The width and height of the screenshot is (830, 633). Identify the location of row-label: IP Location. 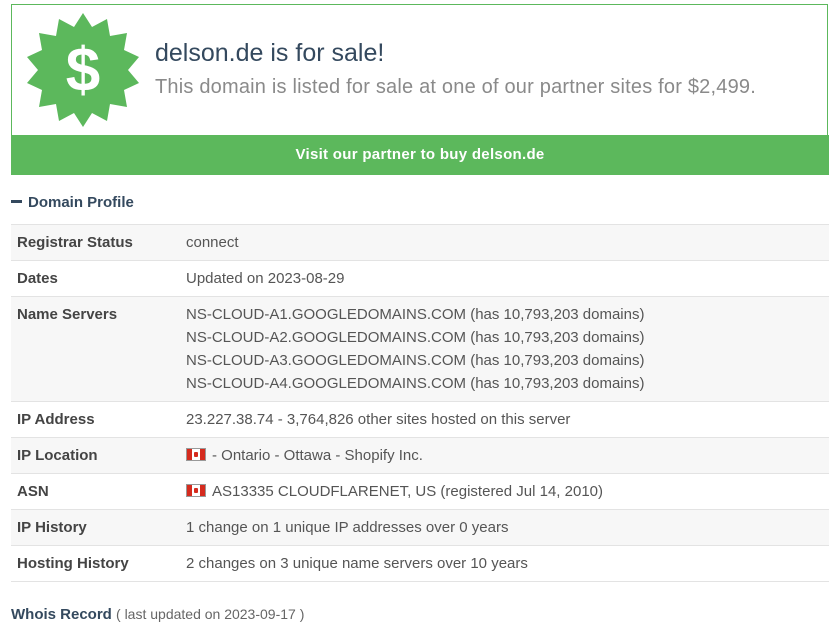
(57, 455).